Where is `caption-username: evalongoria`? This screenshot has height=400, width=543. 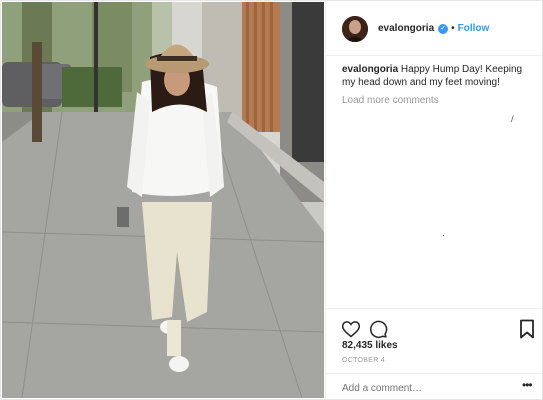 caption-username: evalongoria is located at coordinates (370, 69).